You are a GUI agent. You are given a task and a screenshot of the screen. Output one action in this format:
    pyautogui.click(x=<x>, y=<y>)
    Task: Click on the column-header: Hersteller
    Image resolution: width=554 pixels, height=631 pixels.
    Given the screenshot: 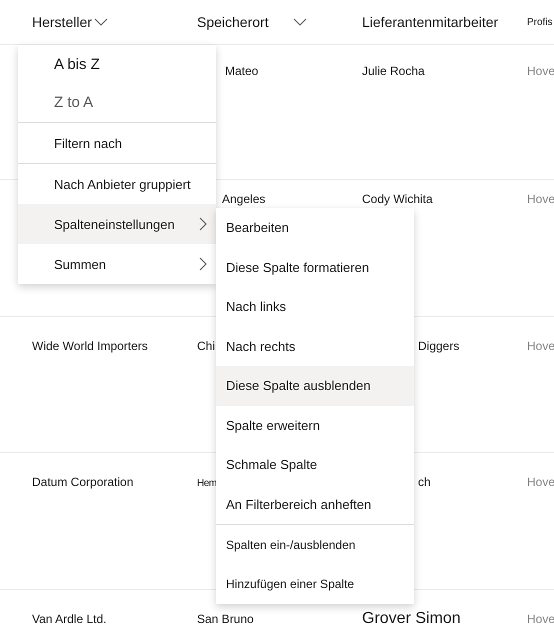 What is the action you would take?
    pyautogui.click(x=62, y=22)
    